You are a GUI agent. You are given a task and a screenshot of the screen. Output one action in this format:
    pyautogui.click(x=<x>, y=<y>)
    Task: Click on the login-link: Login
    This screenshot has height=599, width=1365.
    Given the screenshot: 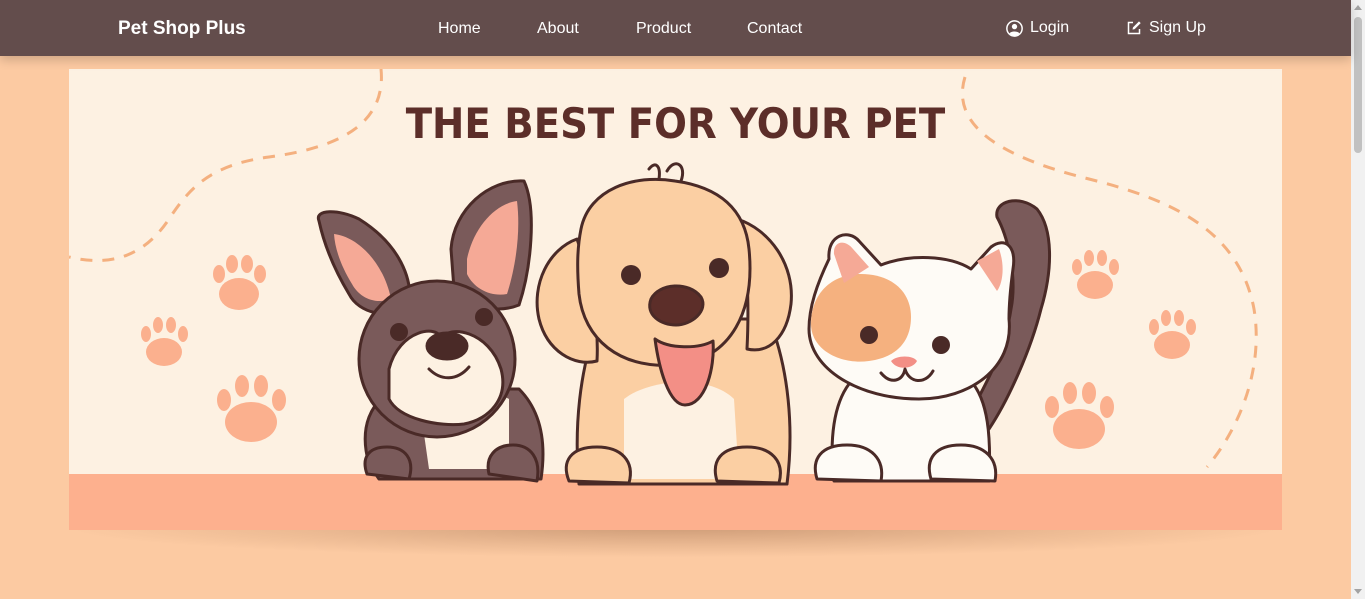 What is the action you would take?
    pyautogui.click(x=1037, y=28)
    